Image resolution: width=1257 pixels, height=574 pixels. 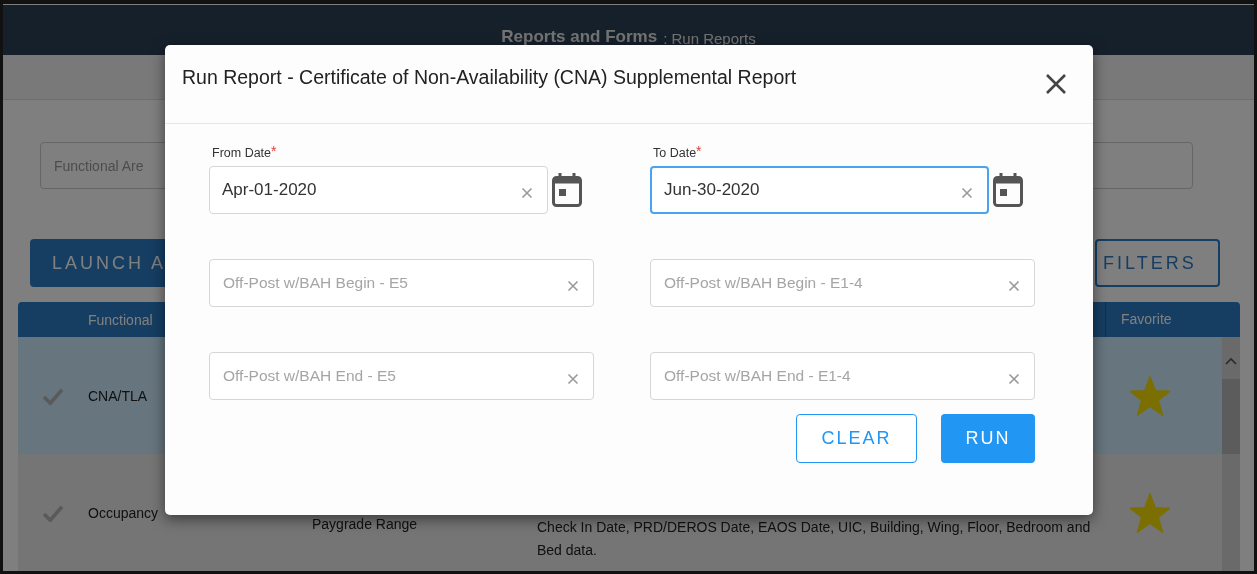 What do you see at coordinates (675, 153) in the screenshot?
I see `field-label: To Date` at bounding box center [675, 153].